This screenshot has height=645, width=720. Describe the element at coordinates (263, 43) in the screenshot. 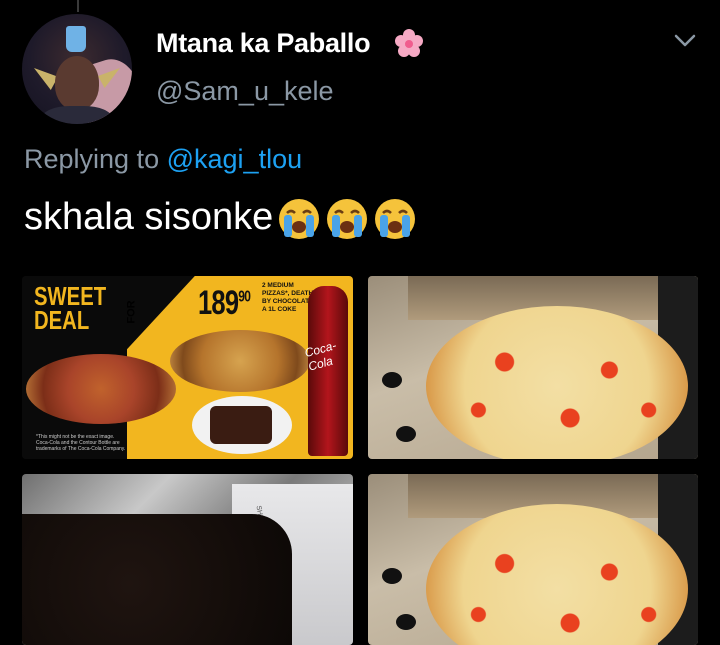

I see `display-name: Mtana ka Paballo` at that location.